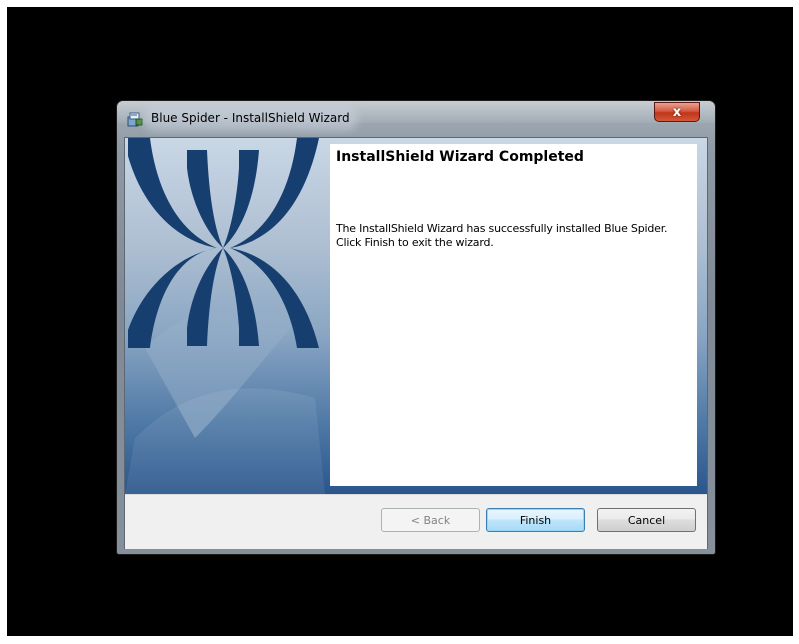  Describe the element at coordinates (225, 316) in the screenshot. I see `installshield-logo-art` at that location.